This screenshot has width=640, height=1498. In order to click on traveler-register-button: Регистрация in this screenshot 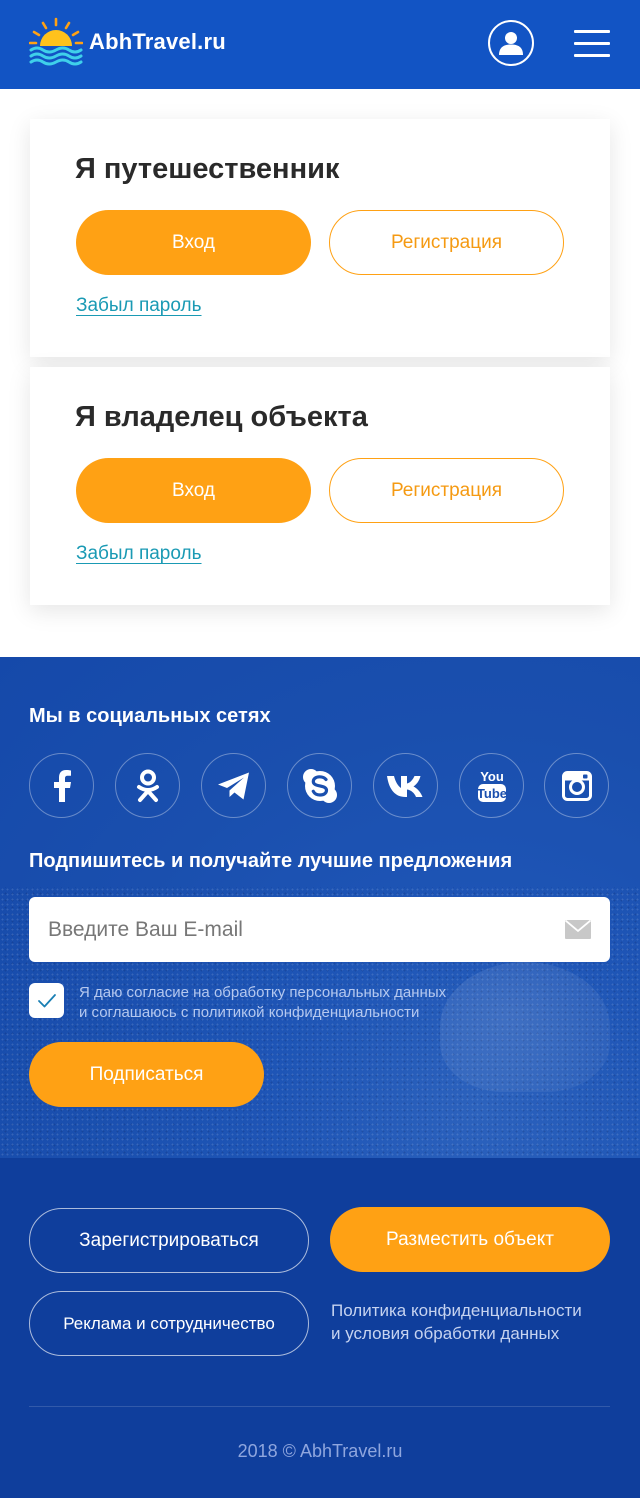, I will do `click(446, 242)`.